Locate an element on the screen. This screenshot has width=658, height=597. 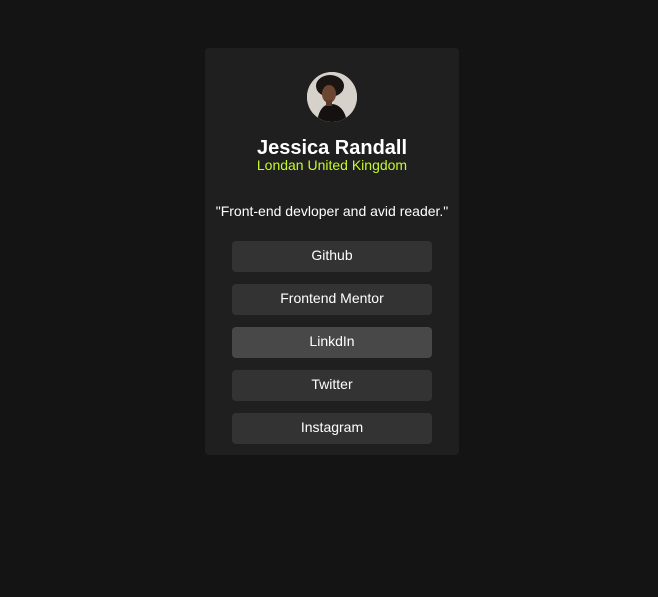
avatar is located at coordinates (332, 97).